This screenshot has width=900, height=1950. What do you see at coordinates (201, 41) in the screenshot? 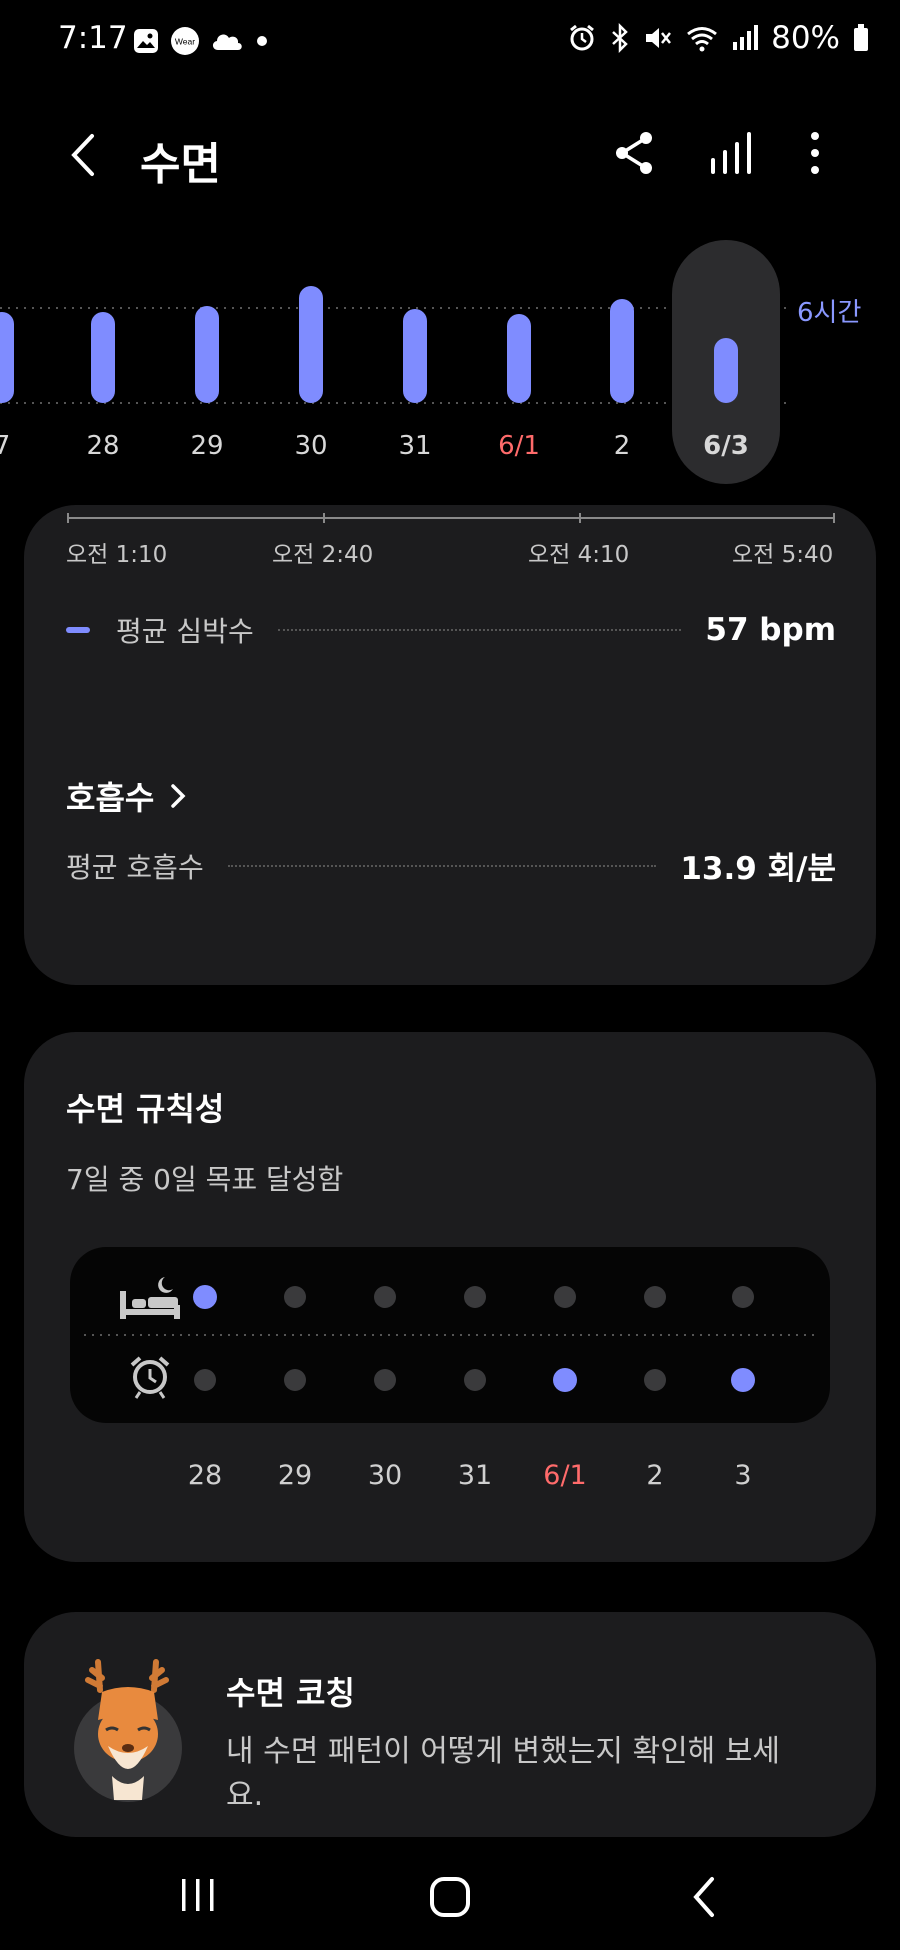
I see `status-left-icons: Wear` at bounding box center [201, 41].